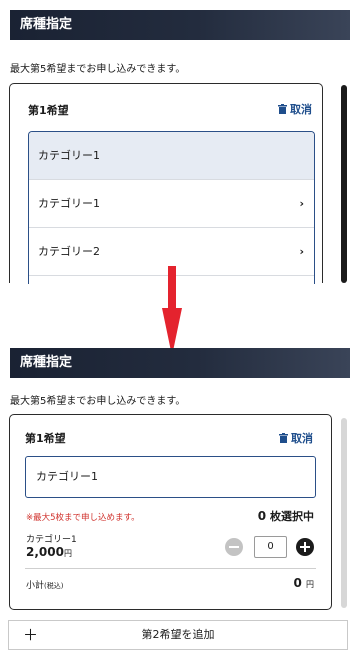 This screenshot has height=652, width=350. What do you see at coordinates (51, 540) in the screenshot?
I see `ticket-category-label: カテゴリー1` at bounding box center [51, 540].